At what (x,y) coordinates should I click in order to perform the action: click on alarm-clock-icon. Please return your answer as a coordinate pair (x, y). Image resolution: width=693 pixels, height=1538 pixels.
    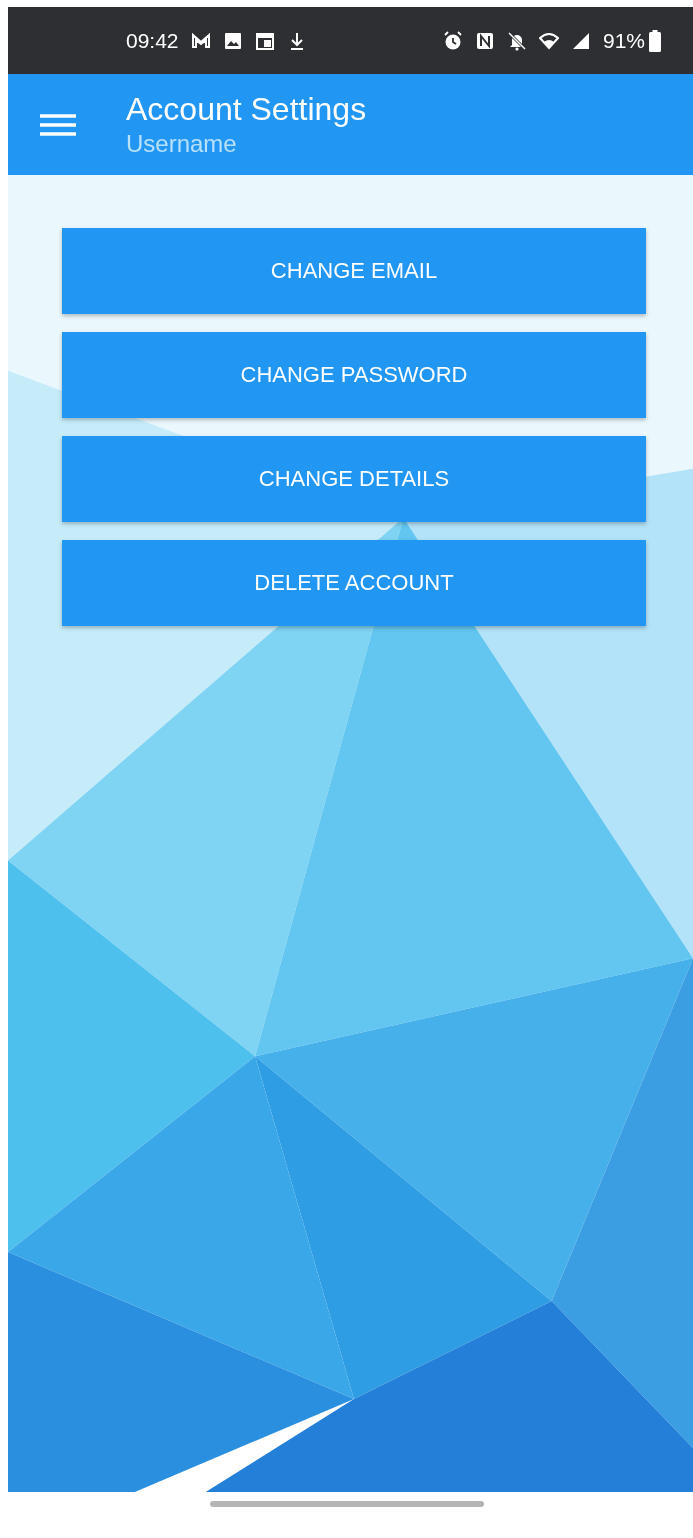
    Looking at the image, I should click on (452, 40).